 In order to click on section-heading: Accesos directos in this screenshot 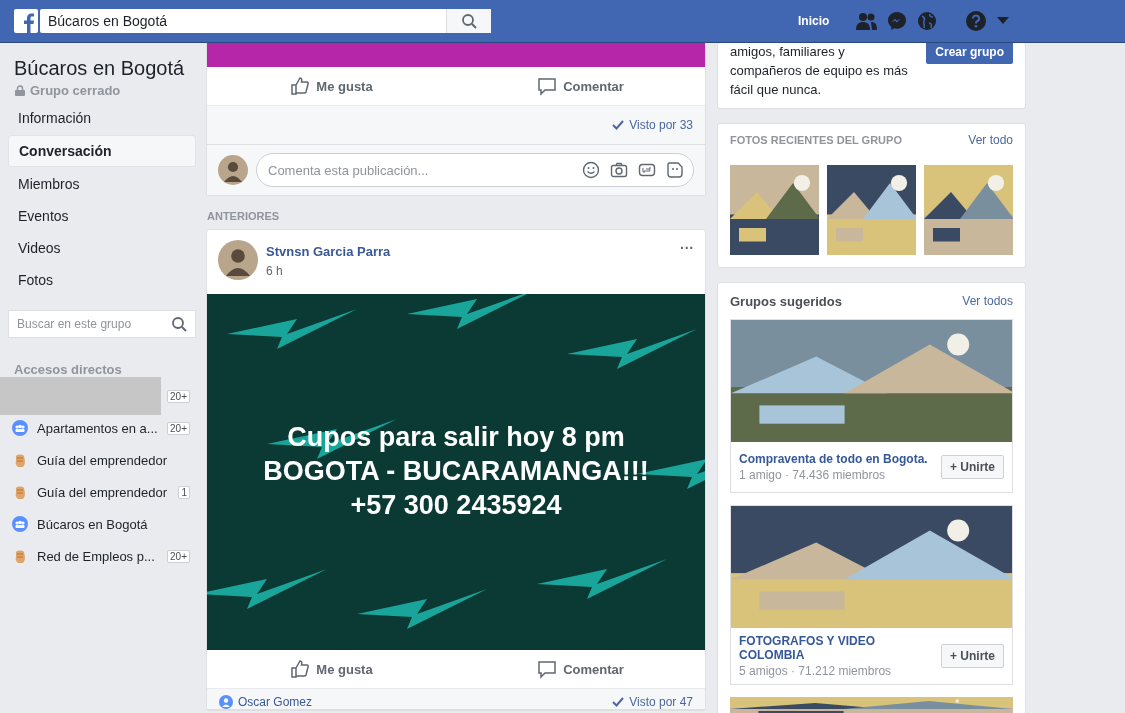, I will do `click(68, 370)`.